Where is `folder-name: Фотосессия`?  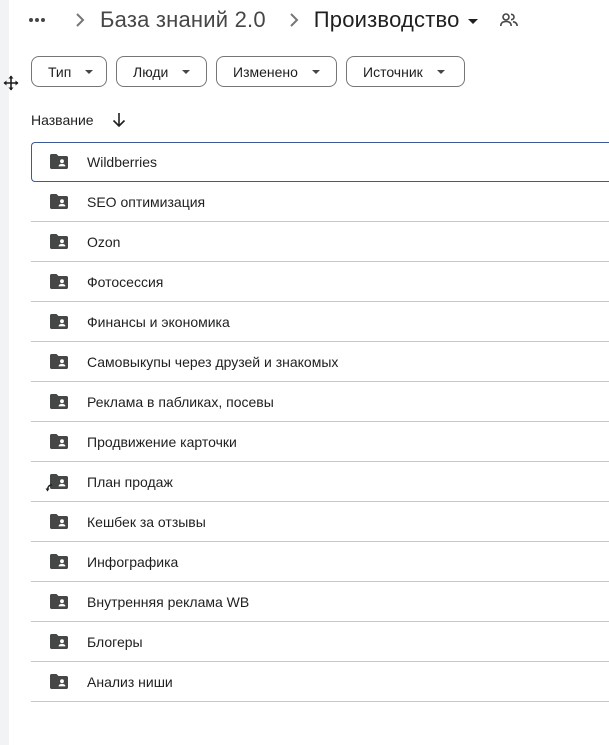 folder-name: Фотосессия is located at coordinates (125, 281).